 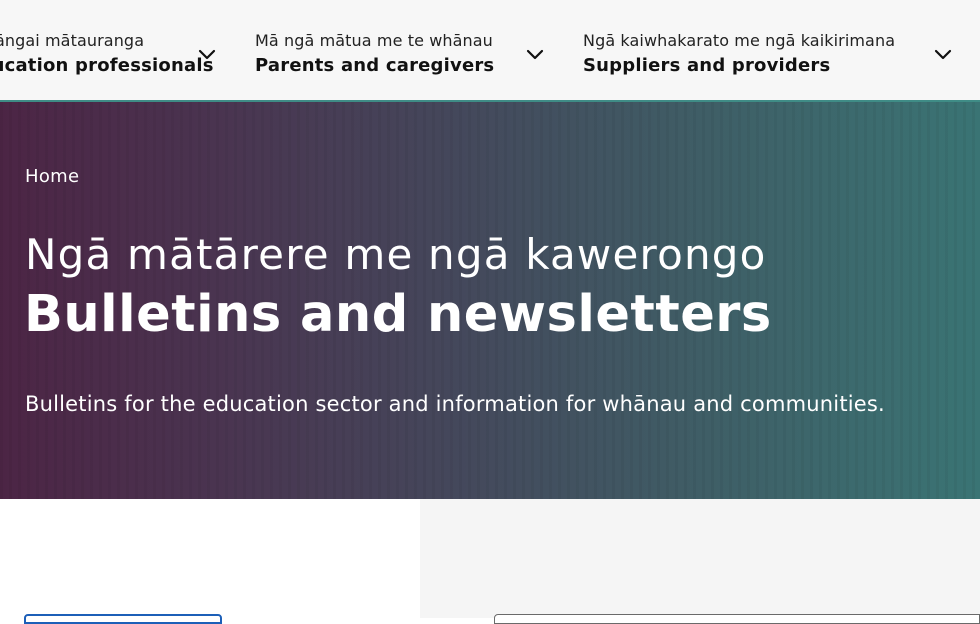 I want to click on nav-item-label: Education professionals, so click(x=107, y=65).